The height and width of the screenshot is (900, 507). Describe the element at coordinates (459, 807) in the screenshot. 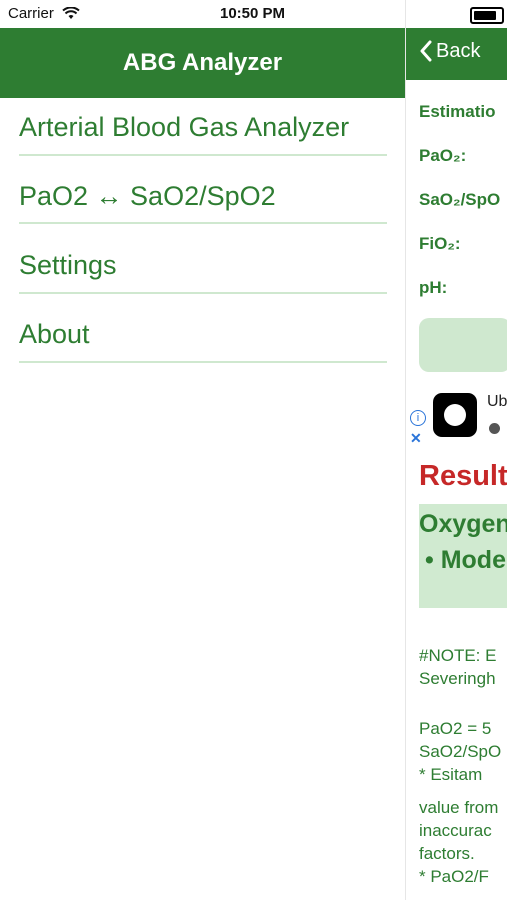

I see `note-line: value from` at that location.